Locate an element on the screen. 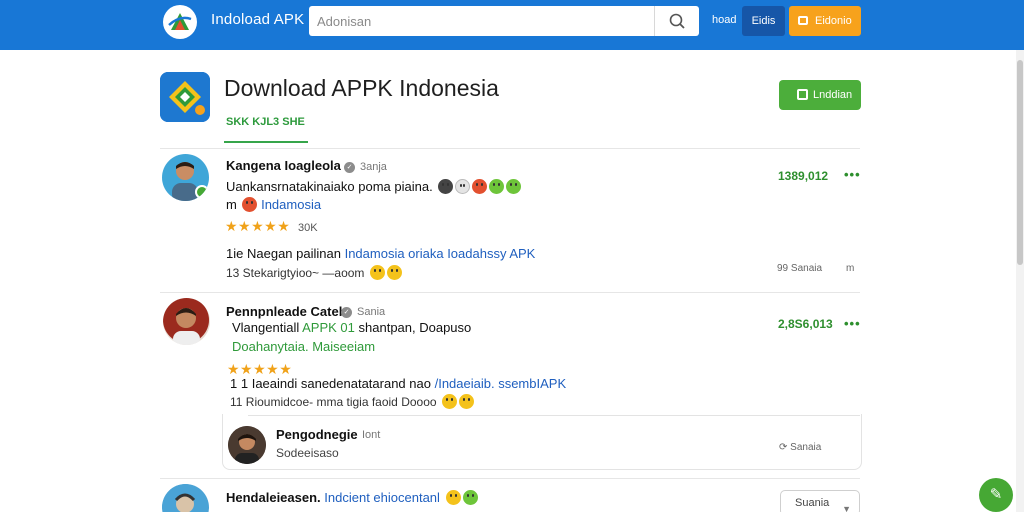  nav-link: hoad is located at coordinates (724, 20).